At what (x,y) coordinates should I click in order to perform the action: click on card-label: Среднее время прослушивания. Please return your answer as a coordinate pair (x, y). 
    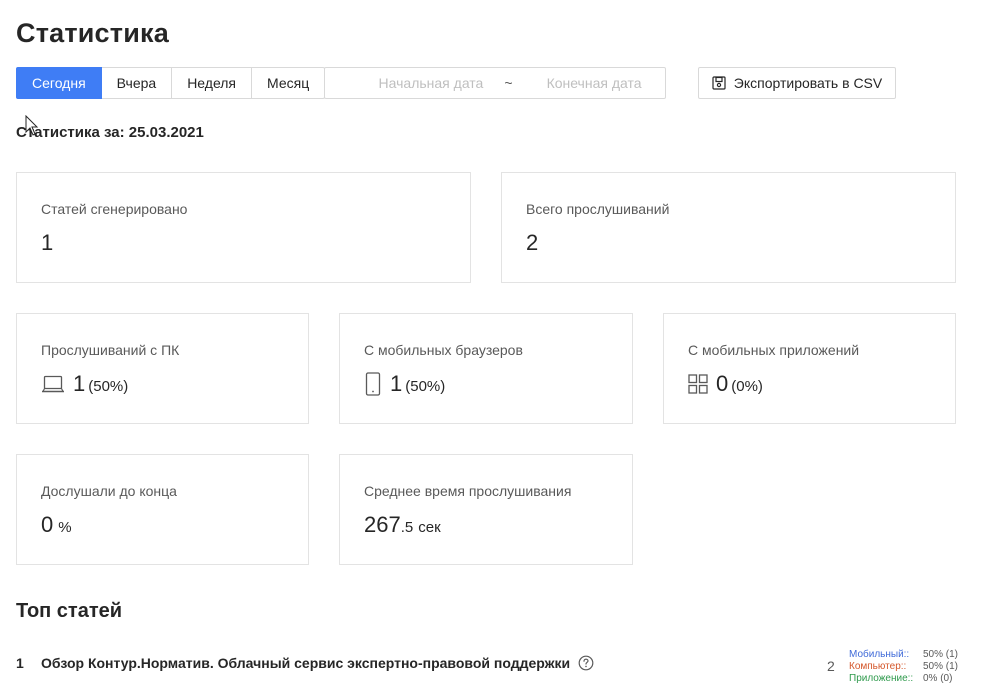
    Looking at the image, I should click on (468, 491).